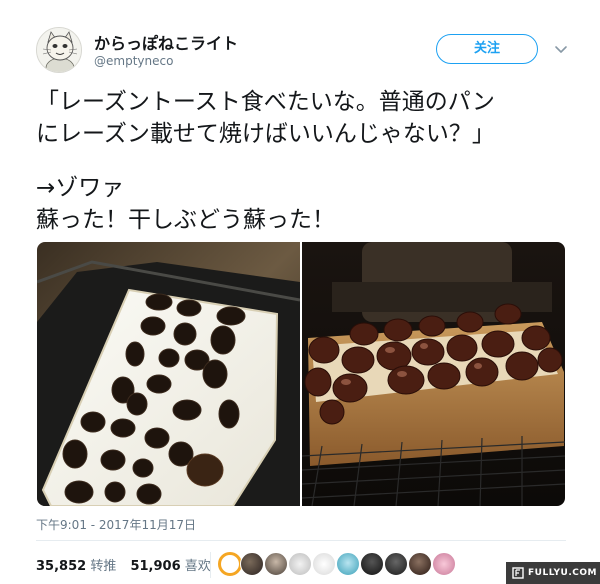 The width and height of the screenshot is (600, 584). I want to click on retweet-count: 35,852, so click(61, 566).